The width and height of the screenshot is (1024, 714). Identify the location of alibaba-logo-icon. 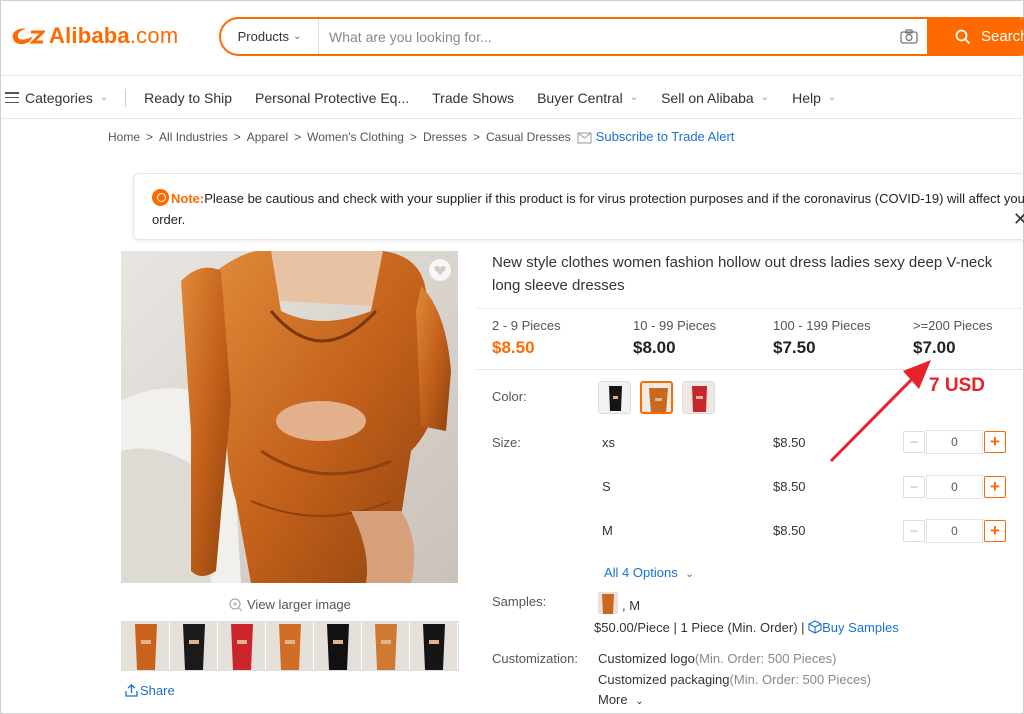
(28, 36).